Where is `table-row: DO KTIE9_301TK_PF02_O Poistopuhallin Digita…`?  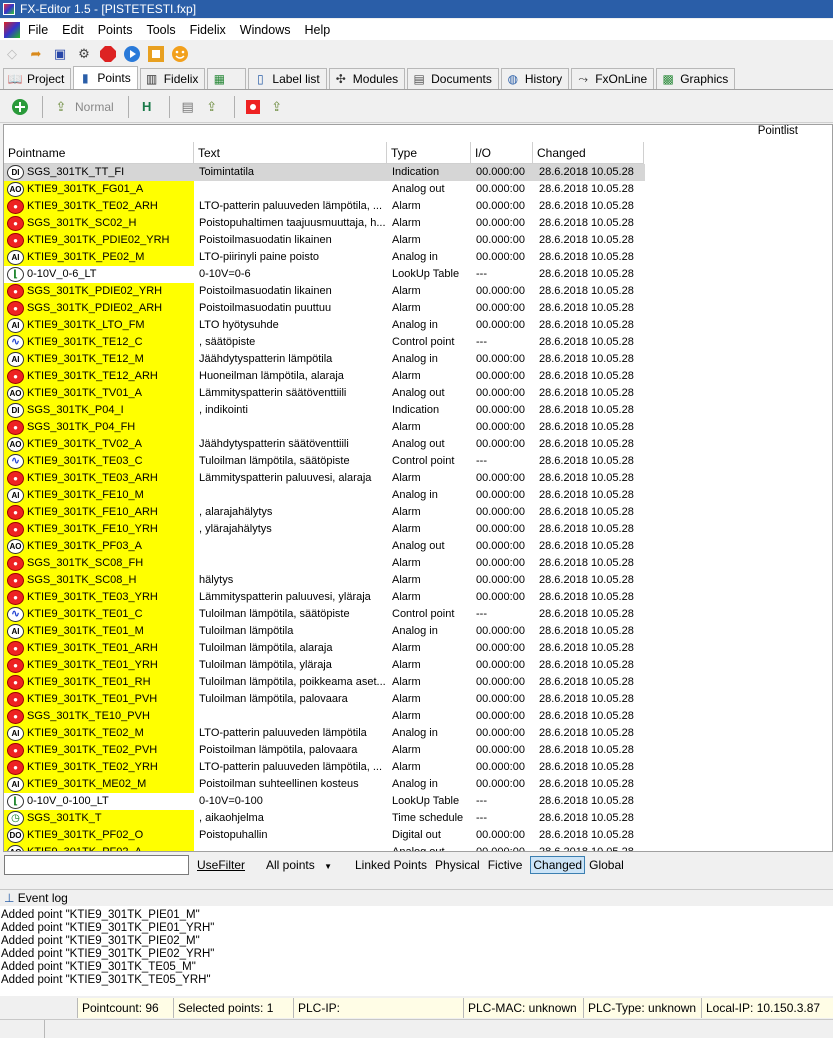 table-row: DO KTIE9_301TK_PF02_O Poistopuhallin Digita… is located at coordinates (418, 835).